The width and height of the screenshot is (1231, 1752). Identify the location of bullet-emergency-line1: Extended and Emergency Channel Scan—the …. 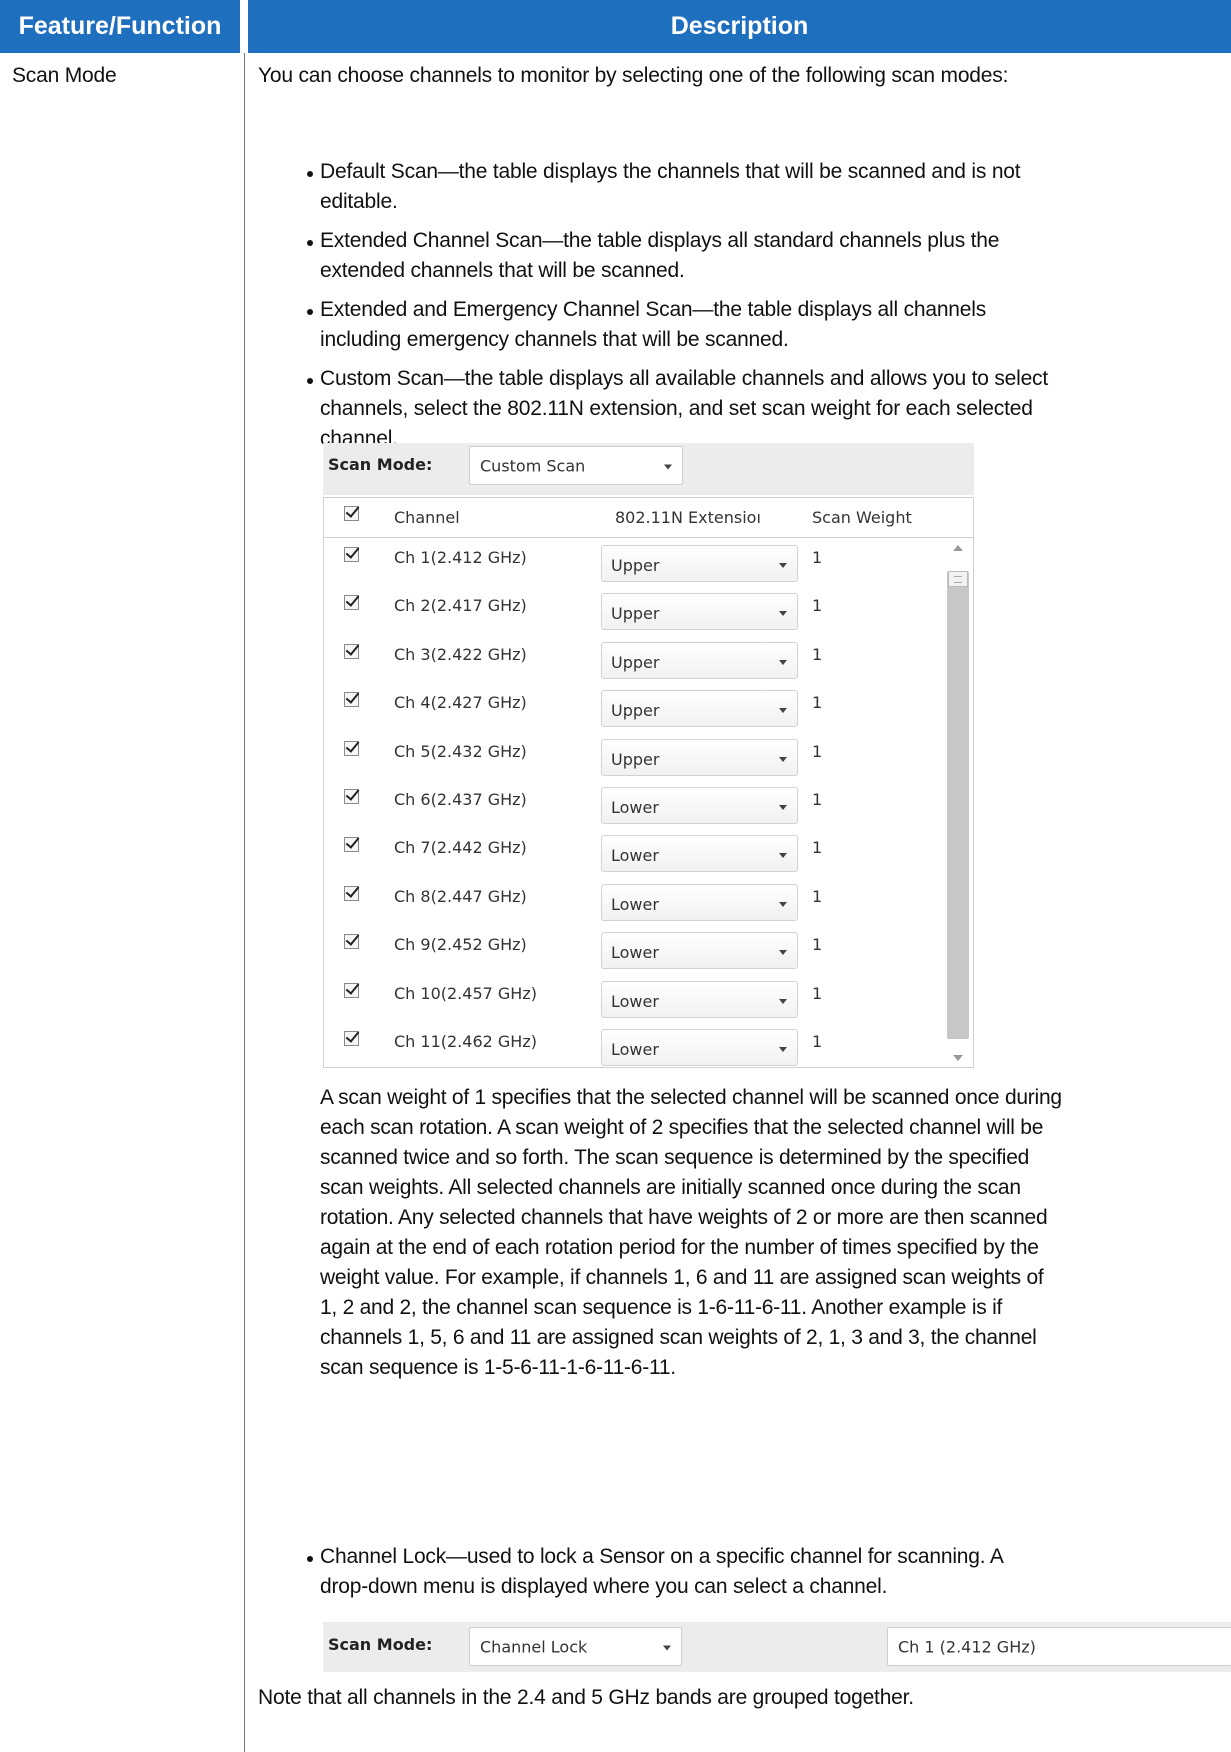
(653, 309).